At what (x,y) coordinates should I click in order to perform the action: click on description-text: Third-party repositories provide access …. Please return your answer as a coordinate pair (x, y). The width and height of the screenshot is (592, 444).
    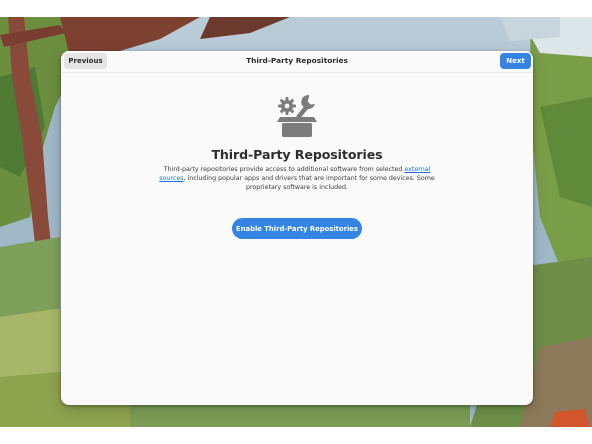
    Looking at the image, I should click on (297, 178).